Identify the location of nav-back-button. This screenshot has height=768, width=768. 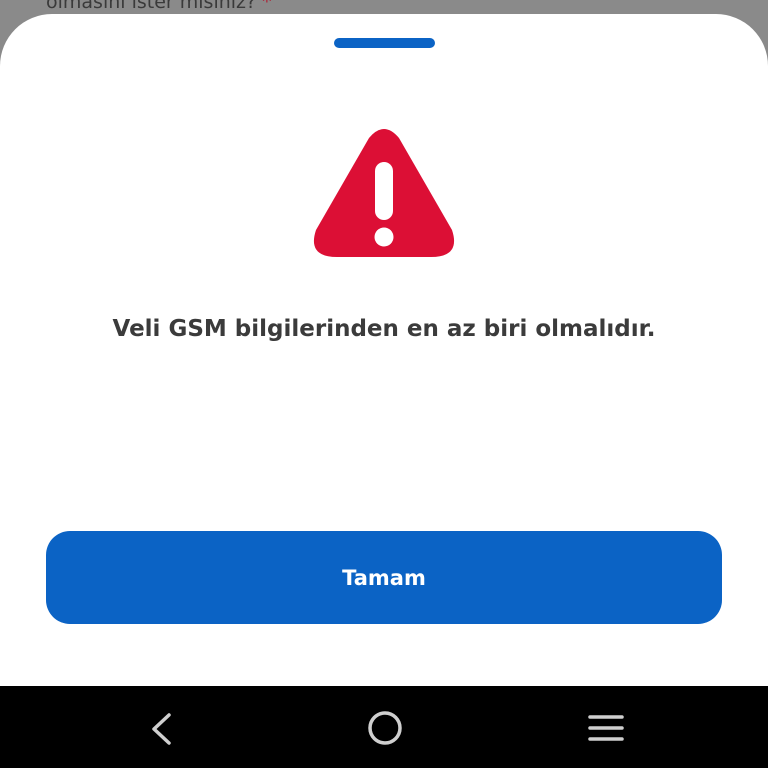
(162, 728).